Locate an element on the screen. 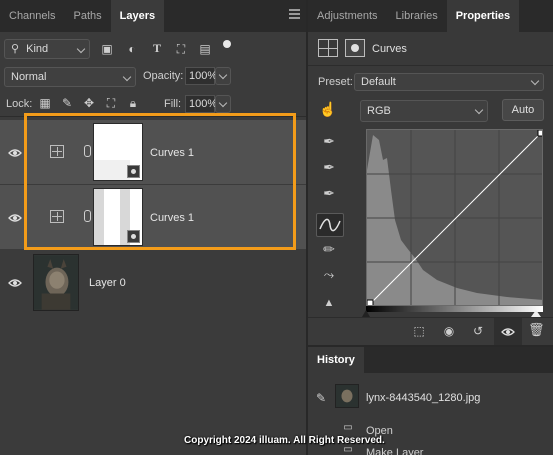 Image resolution: width=553 pixels, height=455 pixels. layer-row-curves-1-top: Curves 1 is located at coordinates (153, 152).